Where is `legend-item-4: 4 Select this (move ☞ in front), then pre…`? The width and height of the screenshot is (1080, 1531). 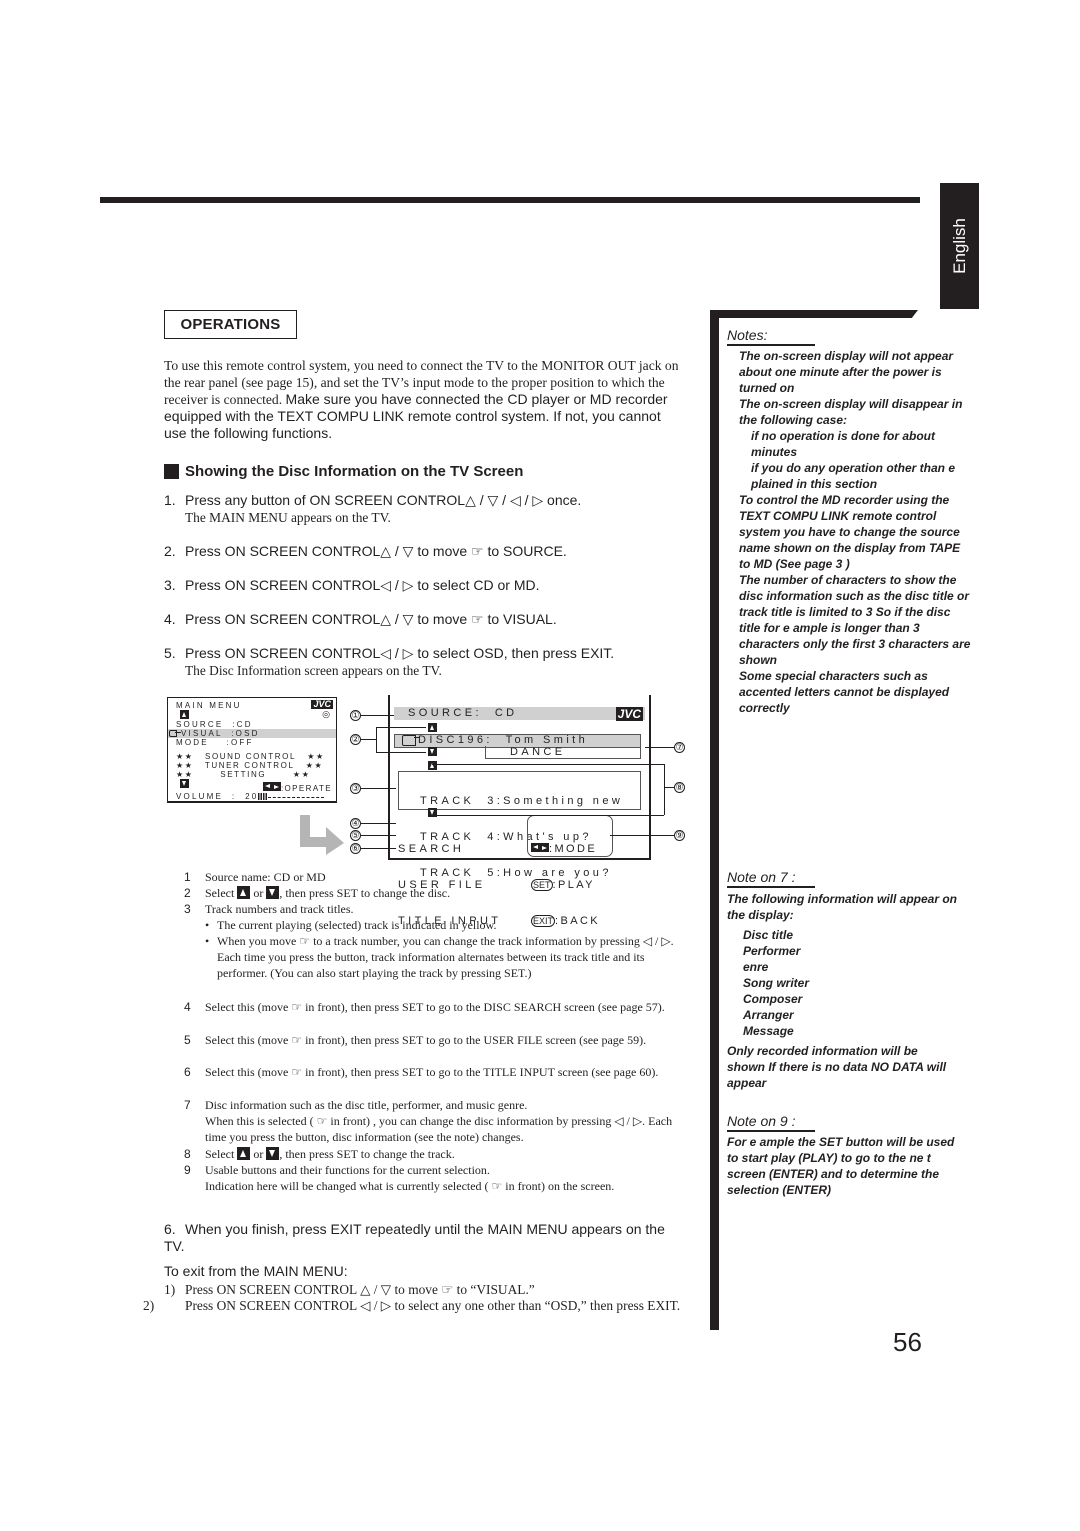
legend-item-4: 4 Select this (move ☞ in front), then pre… is located at coordinates (424, 1007).